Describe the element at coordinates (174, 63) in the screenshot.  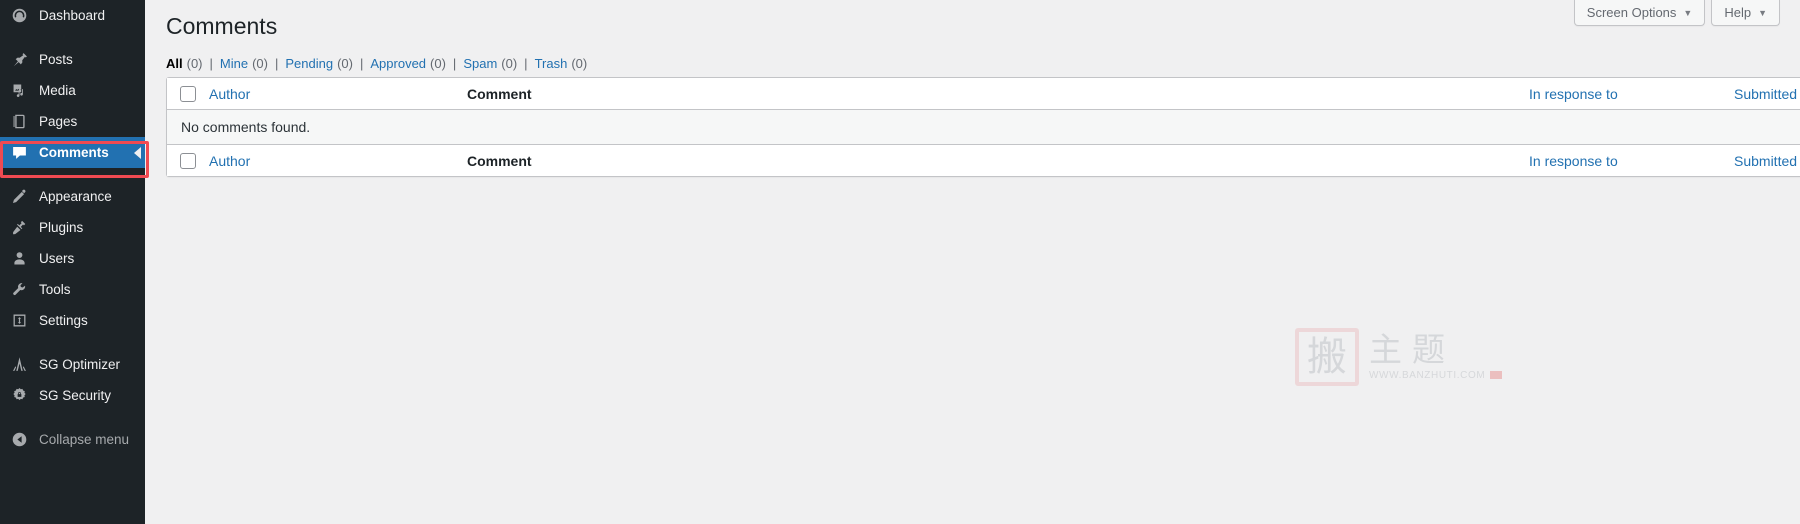
I see `filter-all-link: All` at that location.